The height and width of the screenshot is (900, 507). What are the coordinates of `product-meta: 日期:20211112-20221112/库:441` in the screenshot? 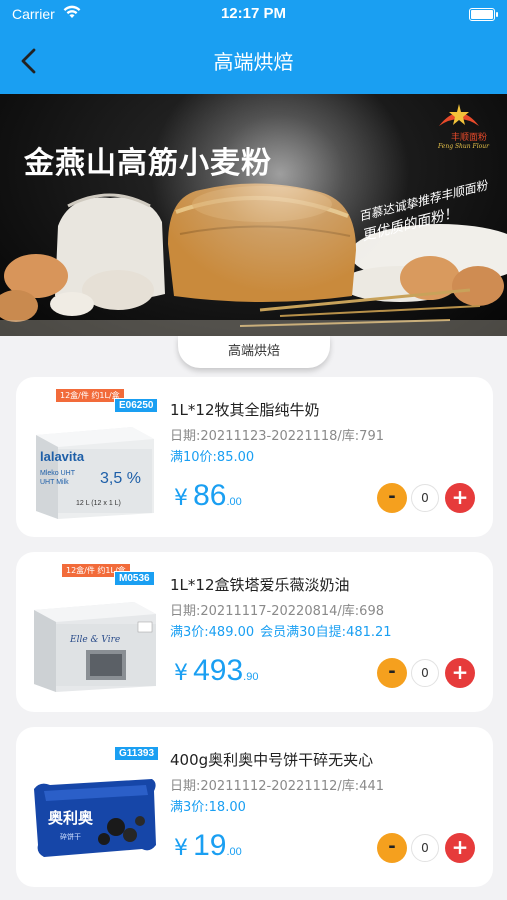 It's located at (277, 786).